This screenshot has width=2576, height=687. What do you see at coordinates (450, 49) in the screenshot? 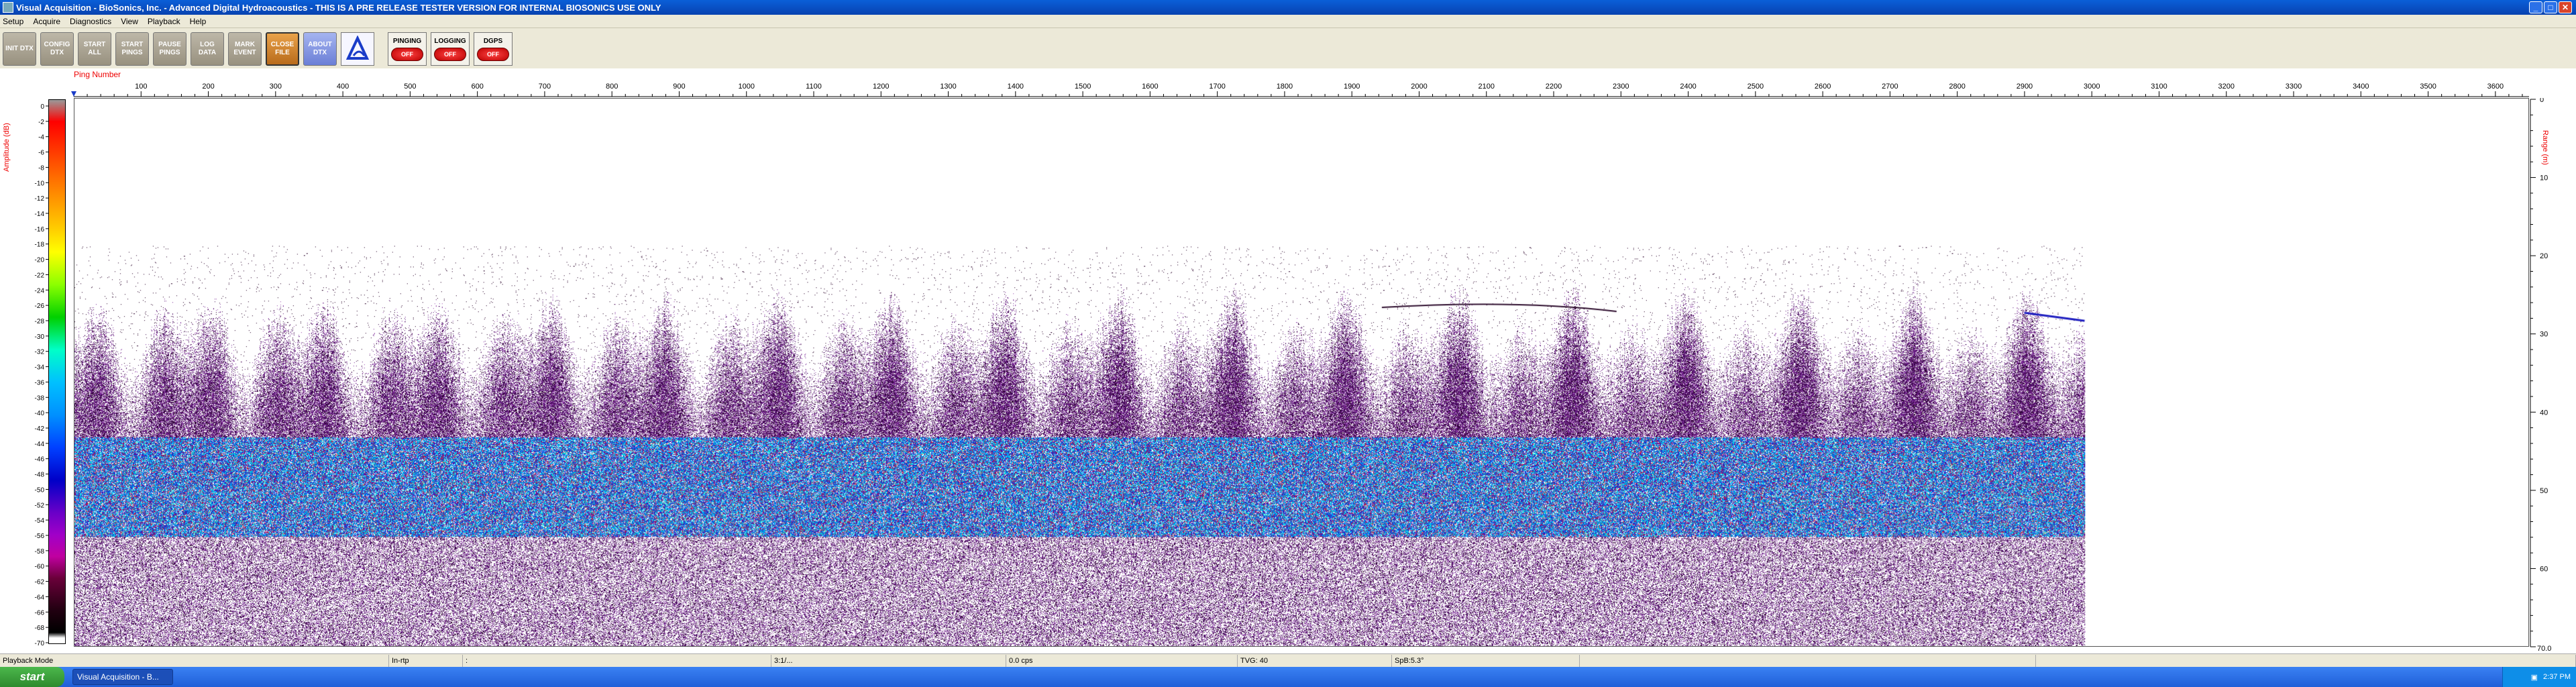
I see `logging-indicator: LOGGING OFF` at bounding box center [450, 49].